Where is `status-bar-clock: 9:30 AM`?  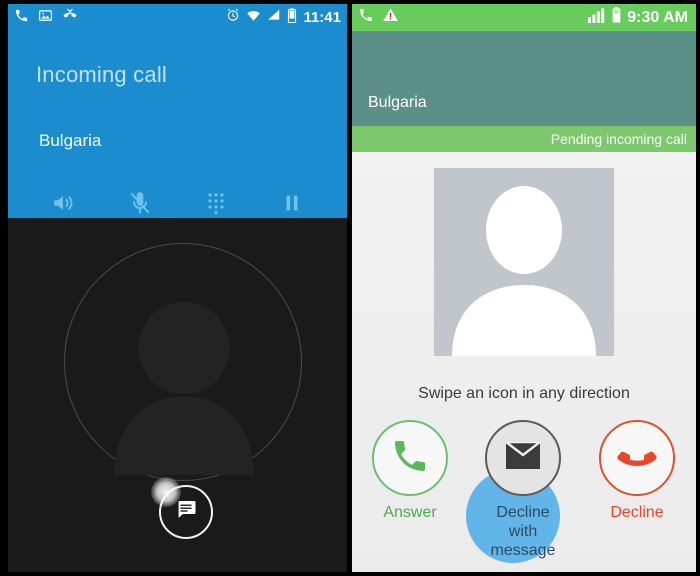
status-bar-clock: 9:30 AM is located at coordinates (657, 17).